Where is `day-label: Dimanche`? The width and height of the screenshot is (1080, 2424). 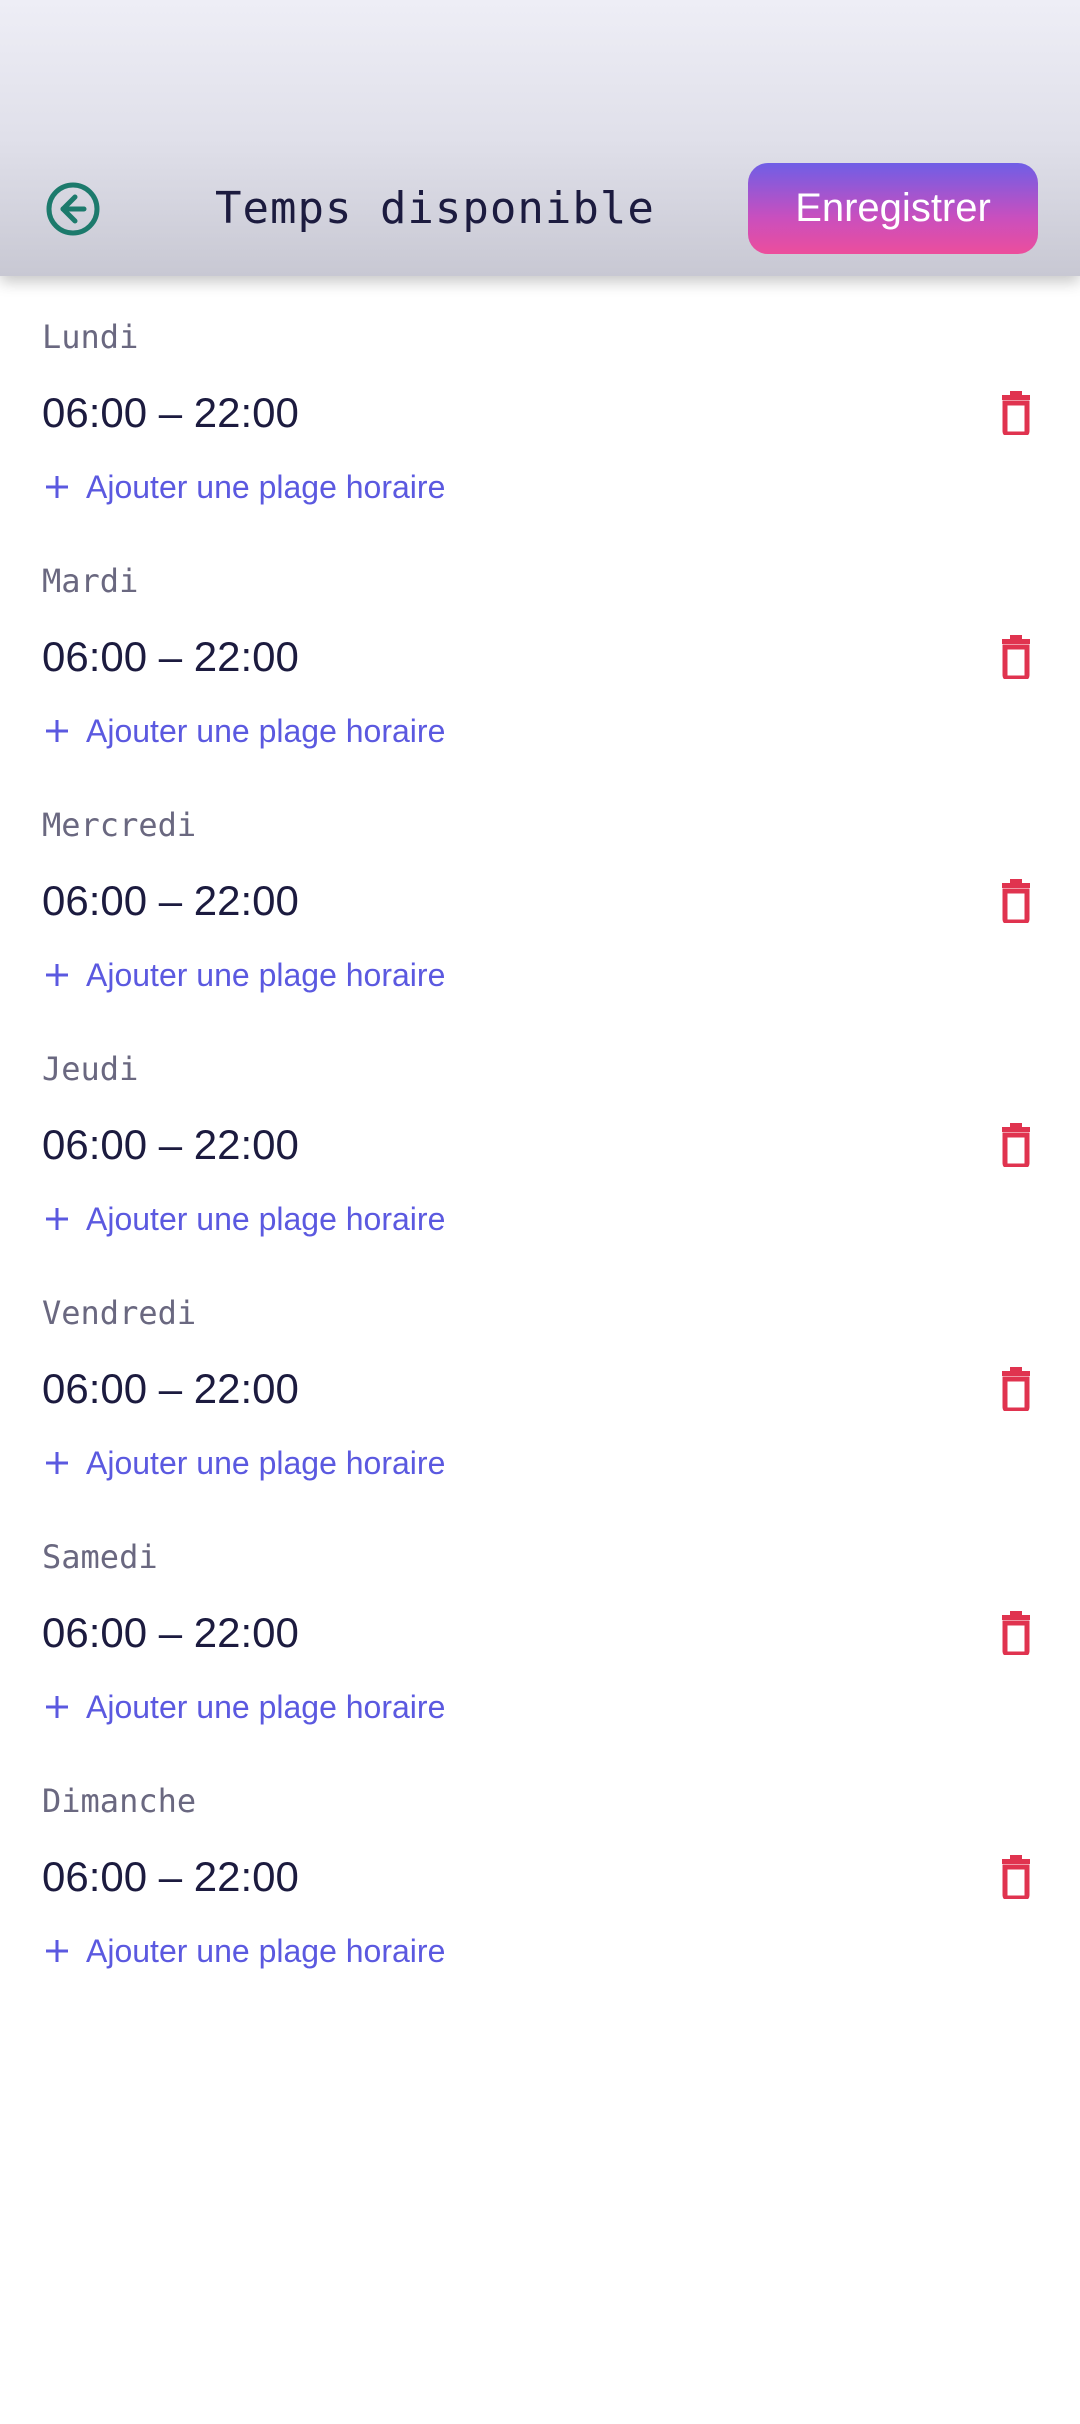 day-label: Dimanche is located at coordinates (119, 1801).